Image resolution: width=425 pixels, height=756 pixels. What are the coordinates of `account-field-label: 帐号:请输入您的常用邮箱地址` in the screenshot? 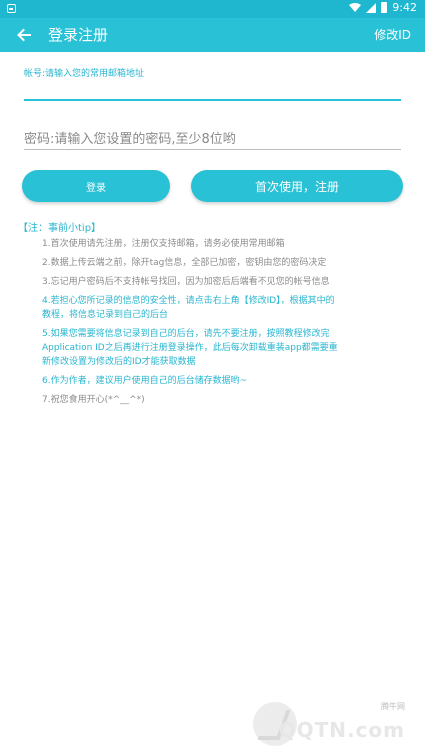 It's located at (84, 74).